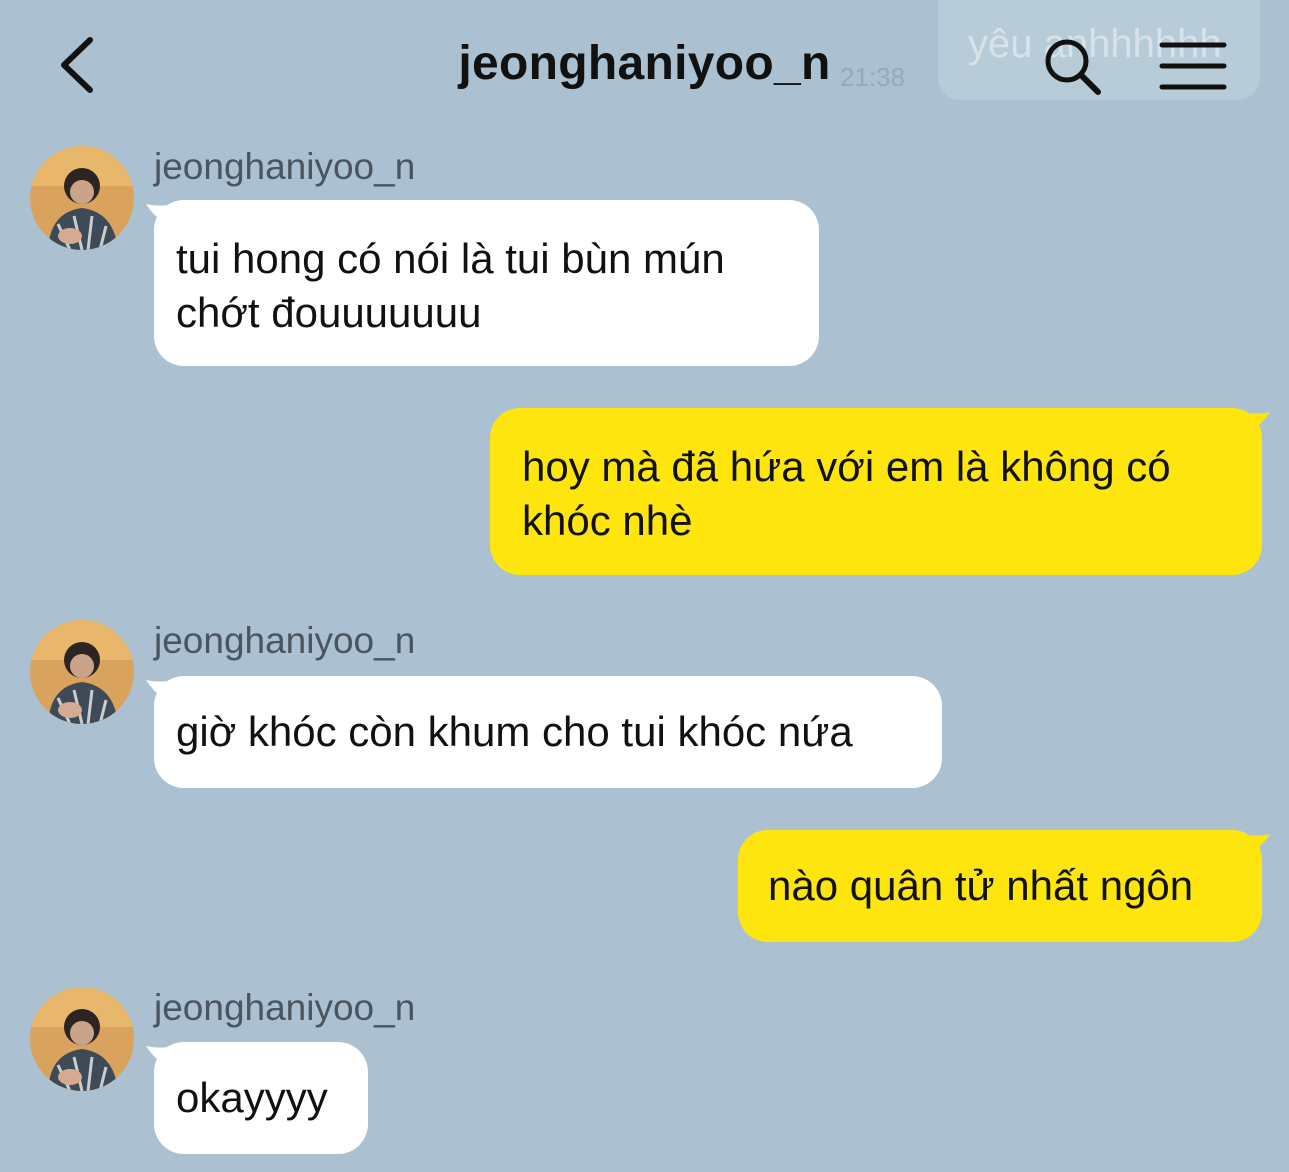 This screenshot has height=1172, width=1289. Describe the element at coordinates (644, 65) in the screenshot. I see `chat-header: yêu anhhhhhh 21:38 jeonghaniyoo_n` at that location.